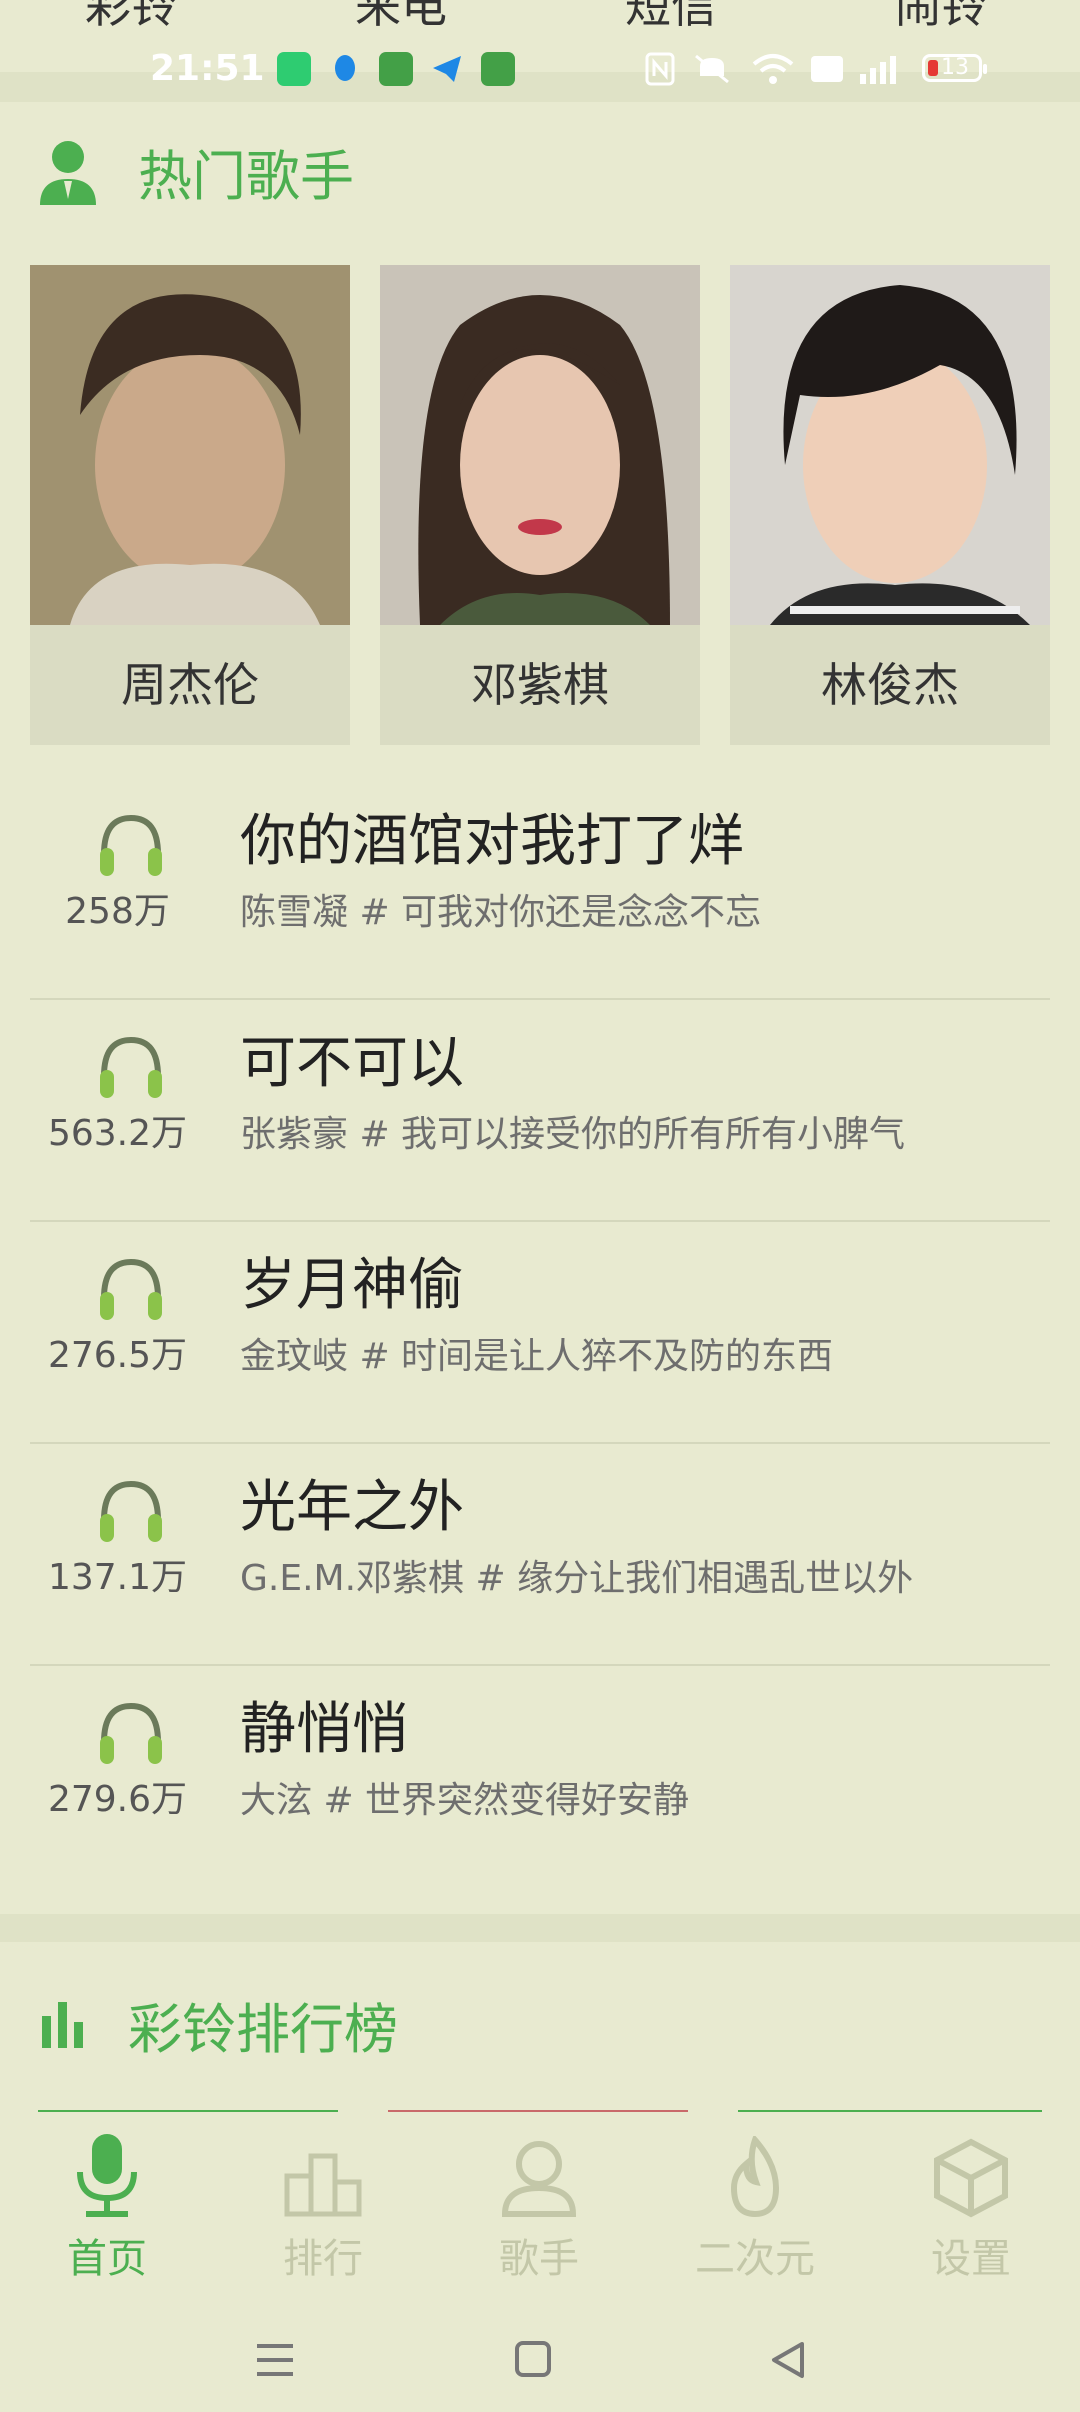 The width and height of the screenshot is (1080, 2412). Describe the element at coordinates (190, 685) in the screenshot. I see `singer-name: 周杰伦` at that location.